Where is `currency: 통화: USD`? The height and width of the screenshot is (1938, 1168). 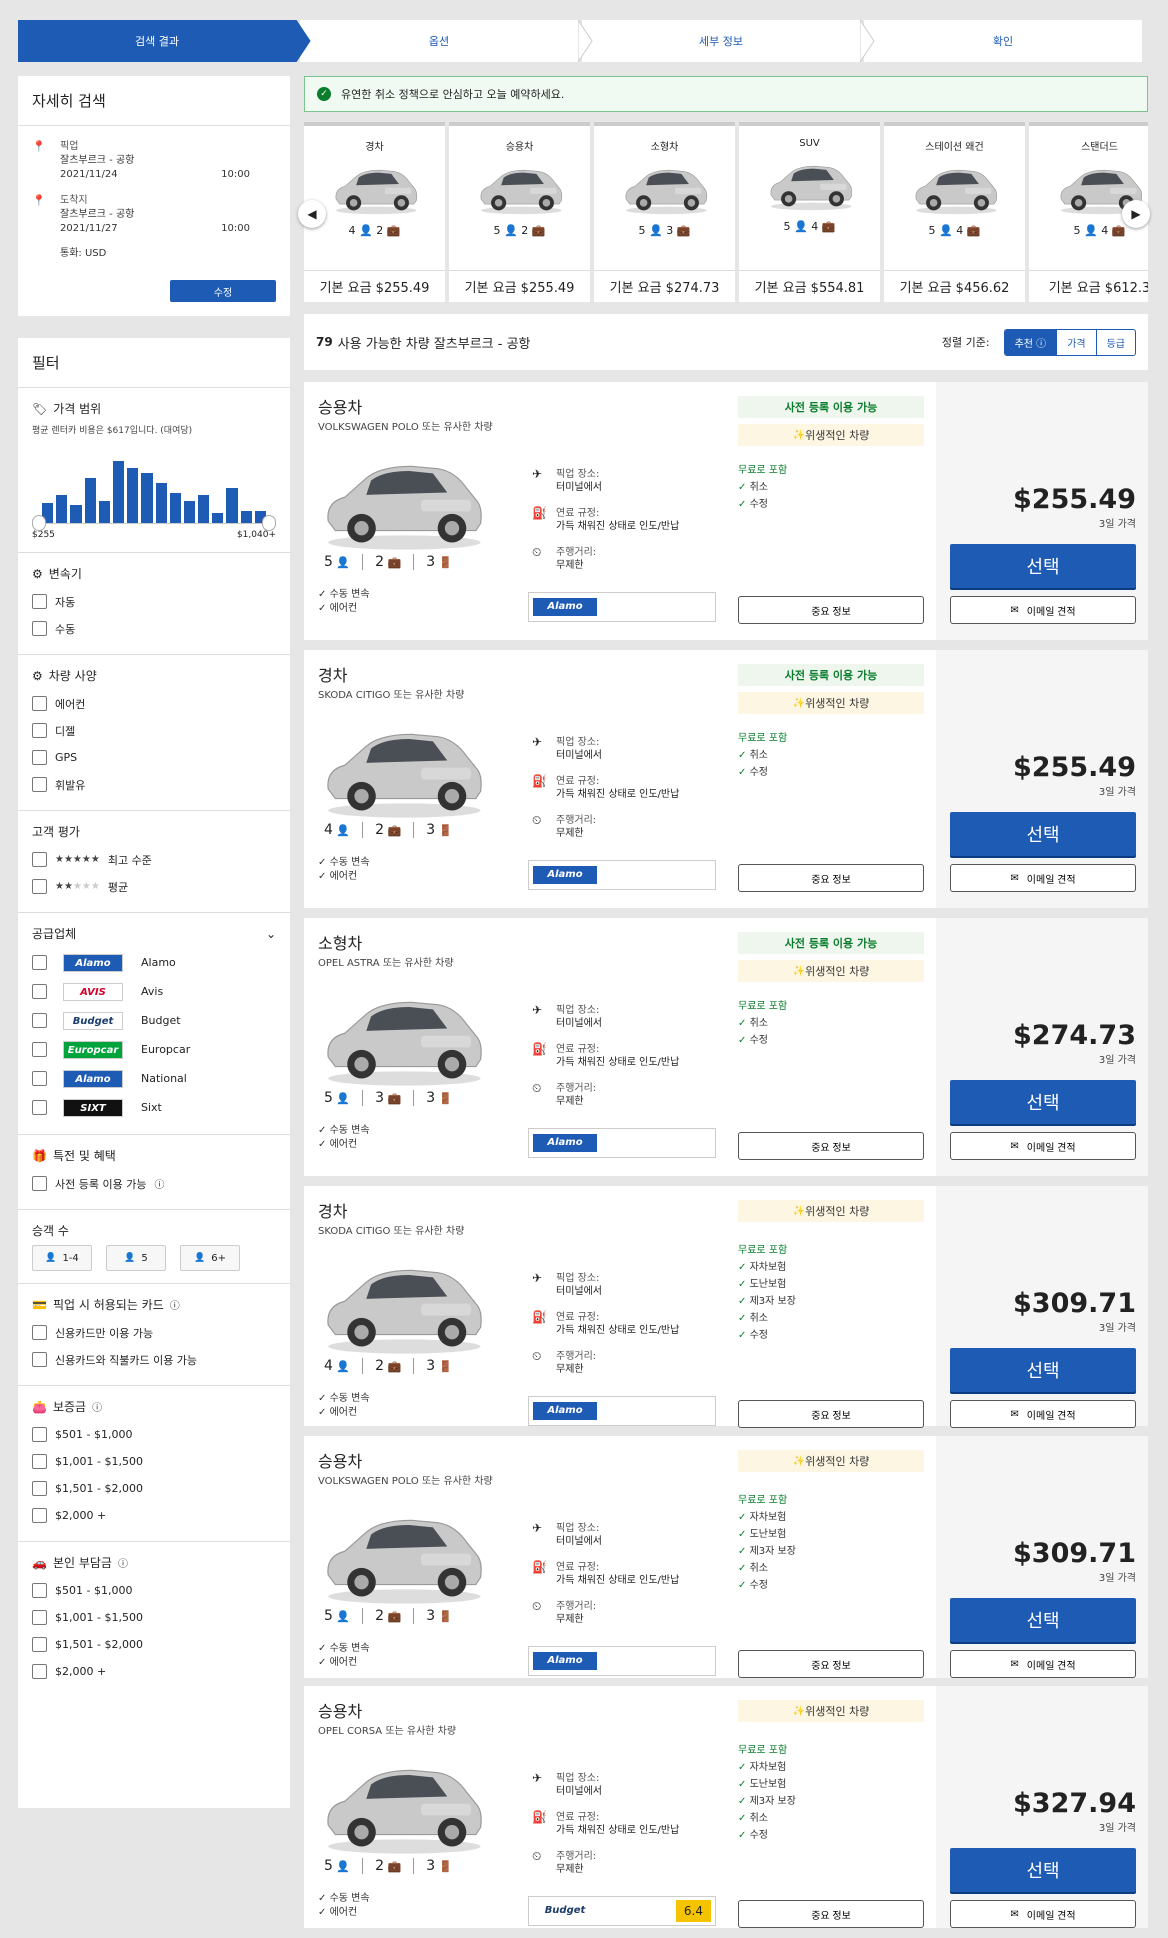
currency: 통화: USD is located at coordinates (83, 253).